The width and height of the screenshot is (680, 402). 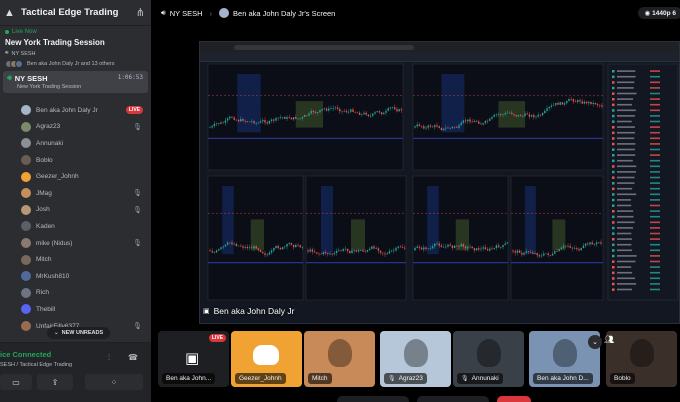 I want to click on screen-title: Ben aka John Daly Jr's Screen, so click(x=284, y=13).